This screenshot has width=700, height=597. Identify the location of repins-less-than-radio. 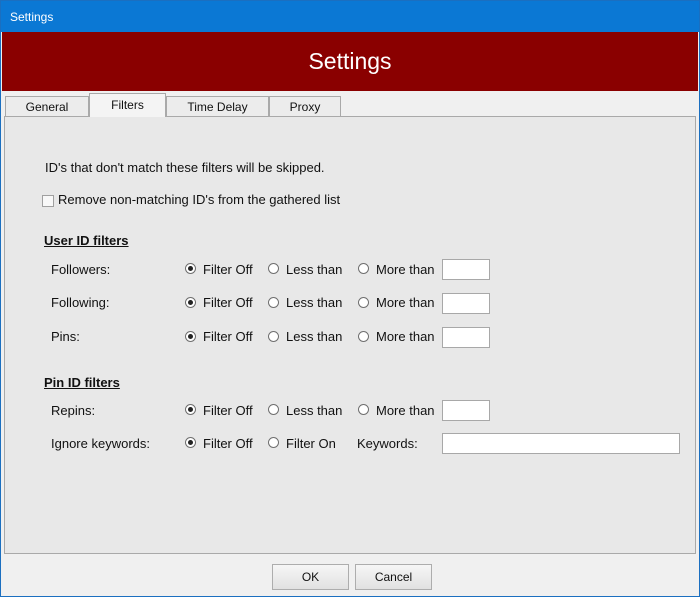
(273, 409).